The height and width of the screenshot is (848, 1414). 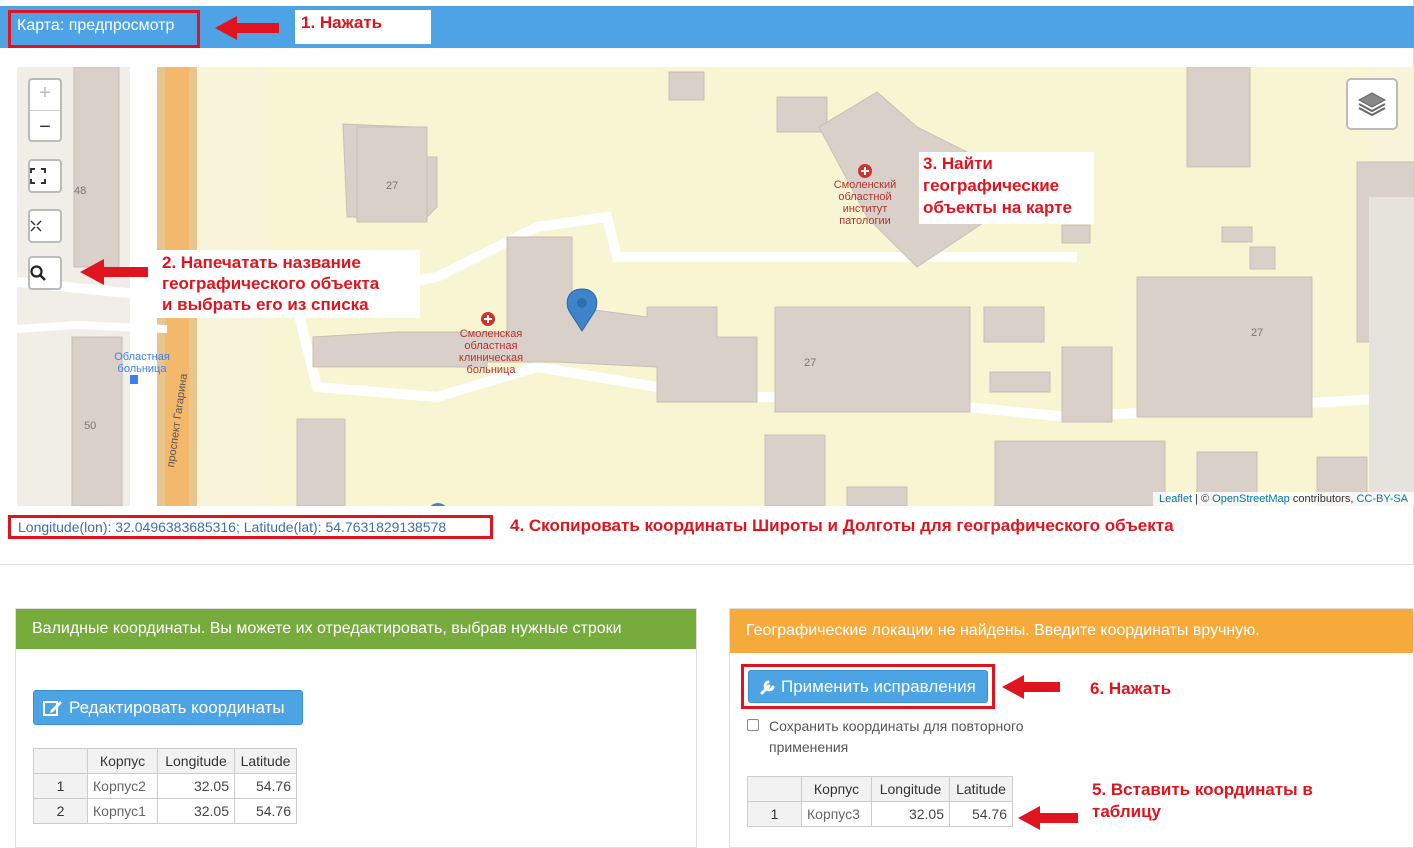 I want to click on institute-label: Смоленский областной институт патологии, so click(x=865, y=203).